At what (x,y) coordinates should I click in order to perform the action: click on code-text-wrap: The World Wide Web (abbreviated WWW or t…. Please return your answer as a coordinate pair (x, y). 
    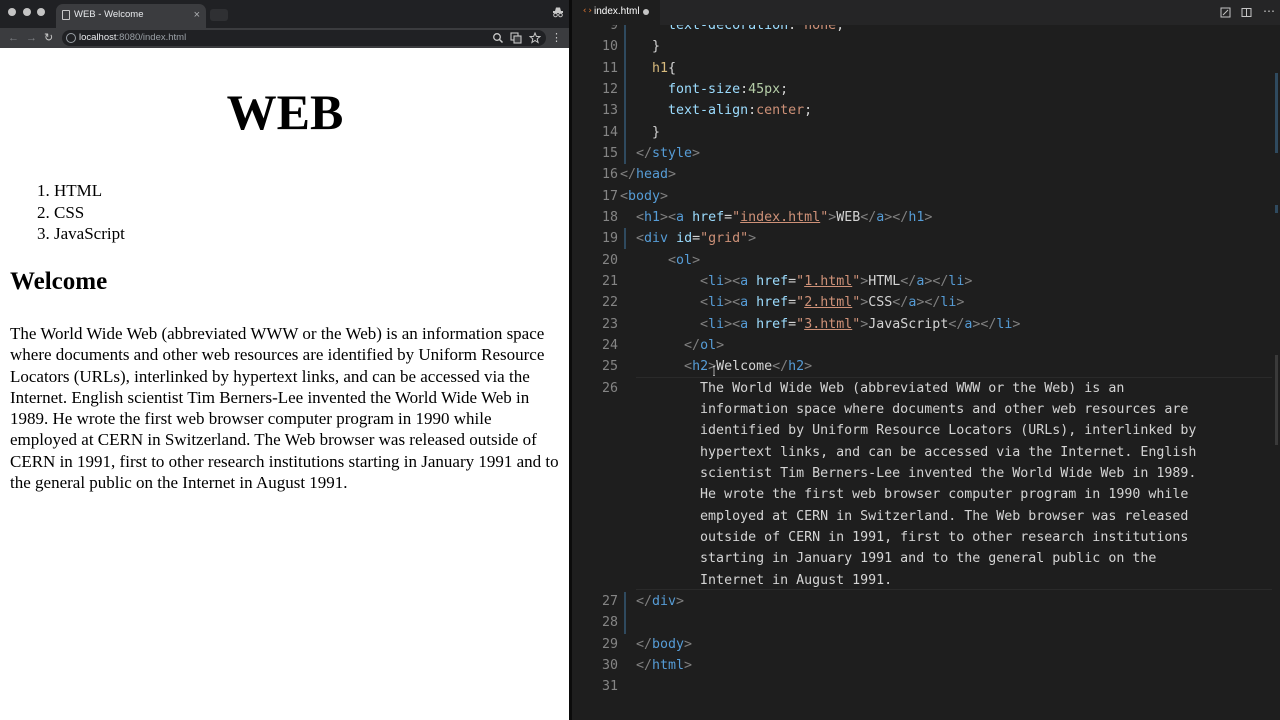
    Looking at the image, I should click on (880, 388).